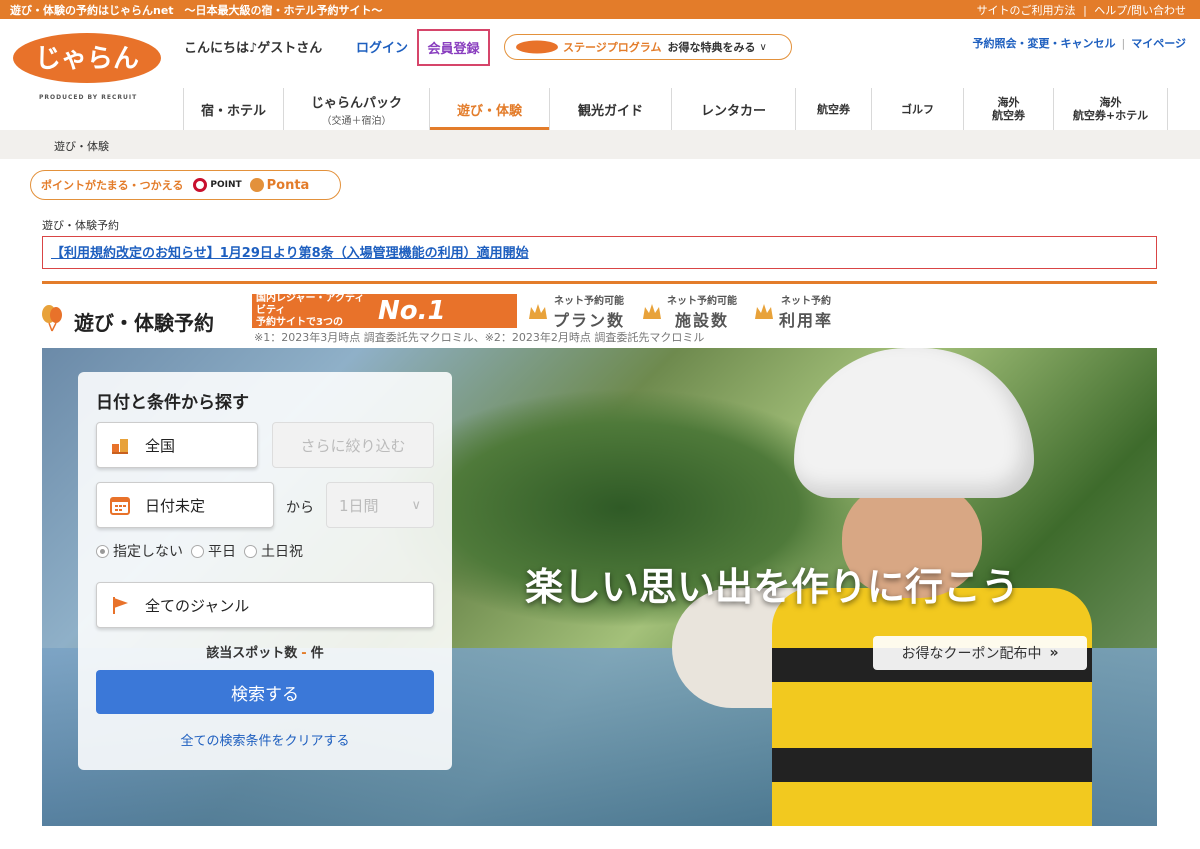 The height and width of the screenshot is (849, 1200). What do you see at coordinates (702, 312) in the screenshot?
I see `award-item: ネット予約可能 施設数` at bounding box center [702, 312].